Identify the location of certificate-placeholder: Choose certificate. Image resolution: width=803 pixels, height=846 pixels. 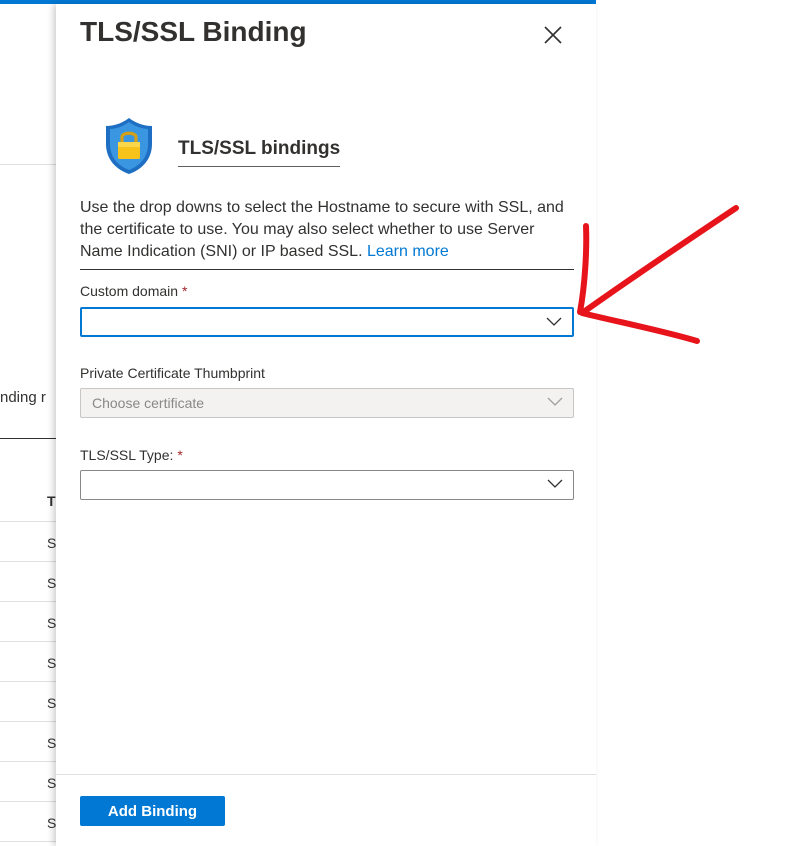
(148, 403).